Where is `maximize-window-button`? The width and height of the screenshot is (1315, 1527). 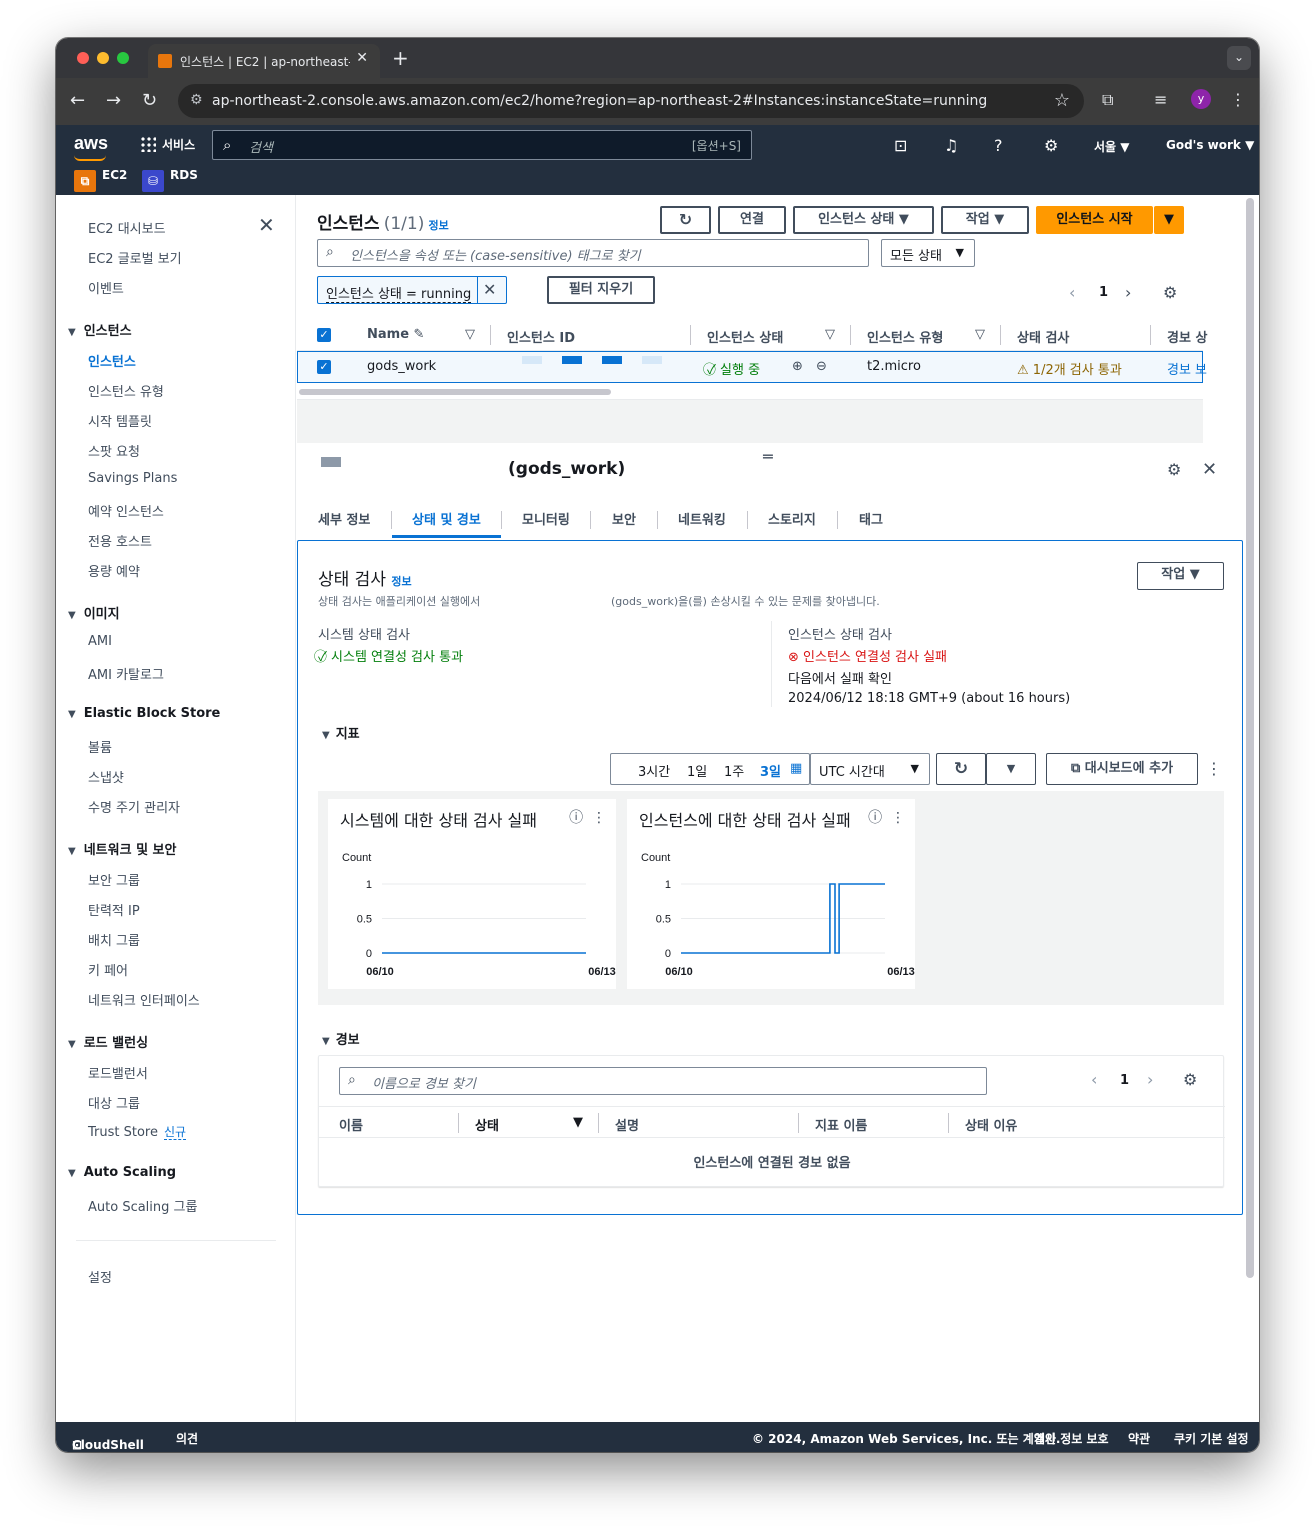
maximize-window-button is located at coordinates (123, 58).